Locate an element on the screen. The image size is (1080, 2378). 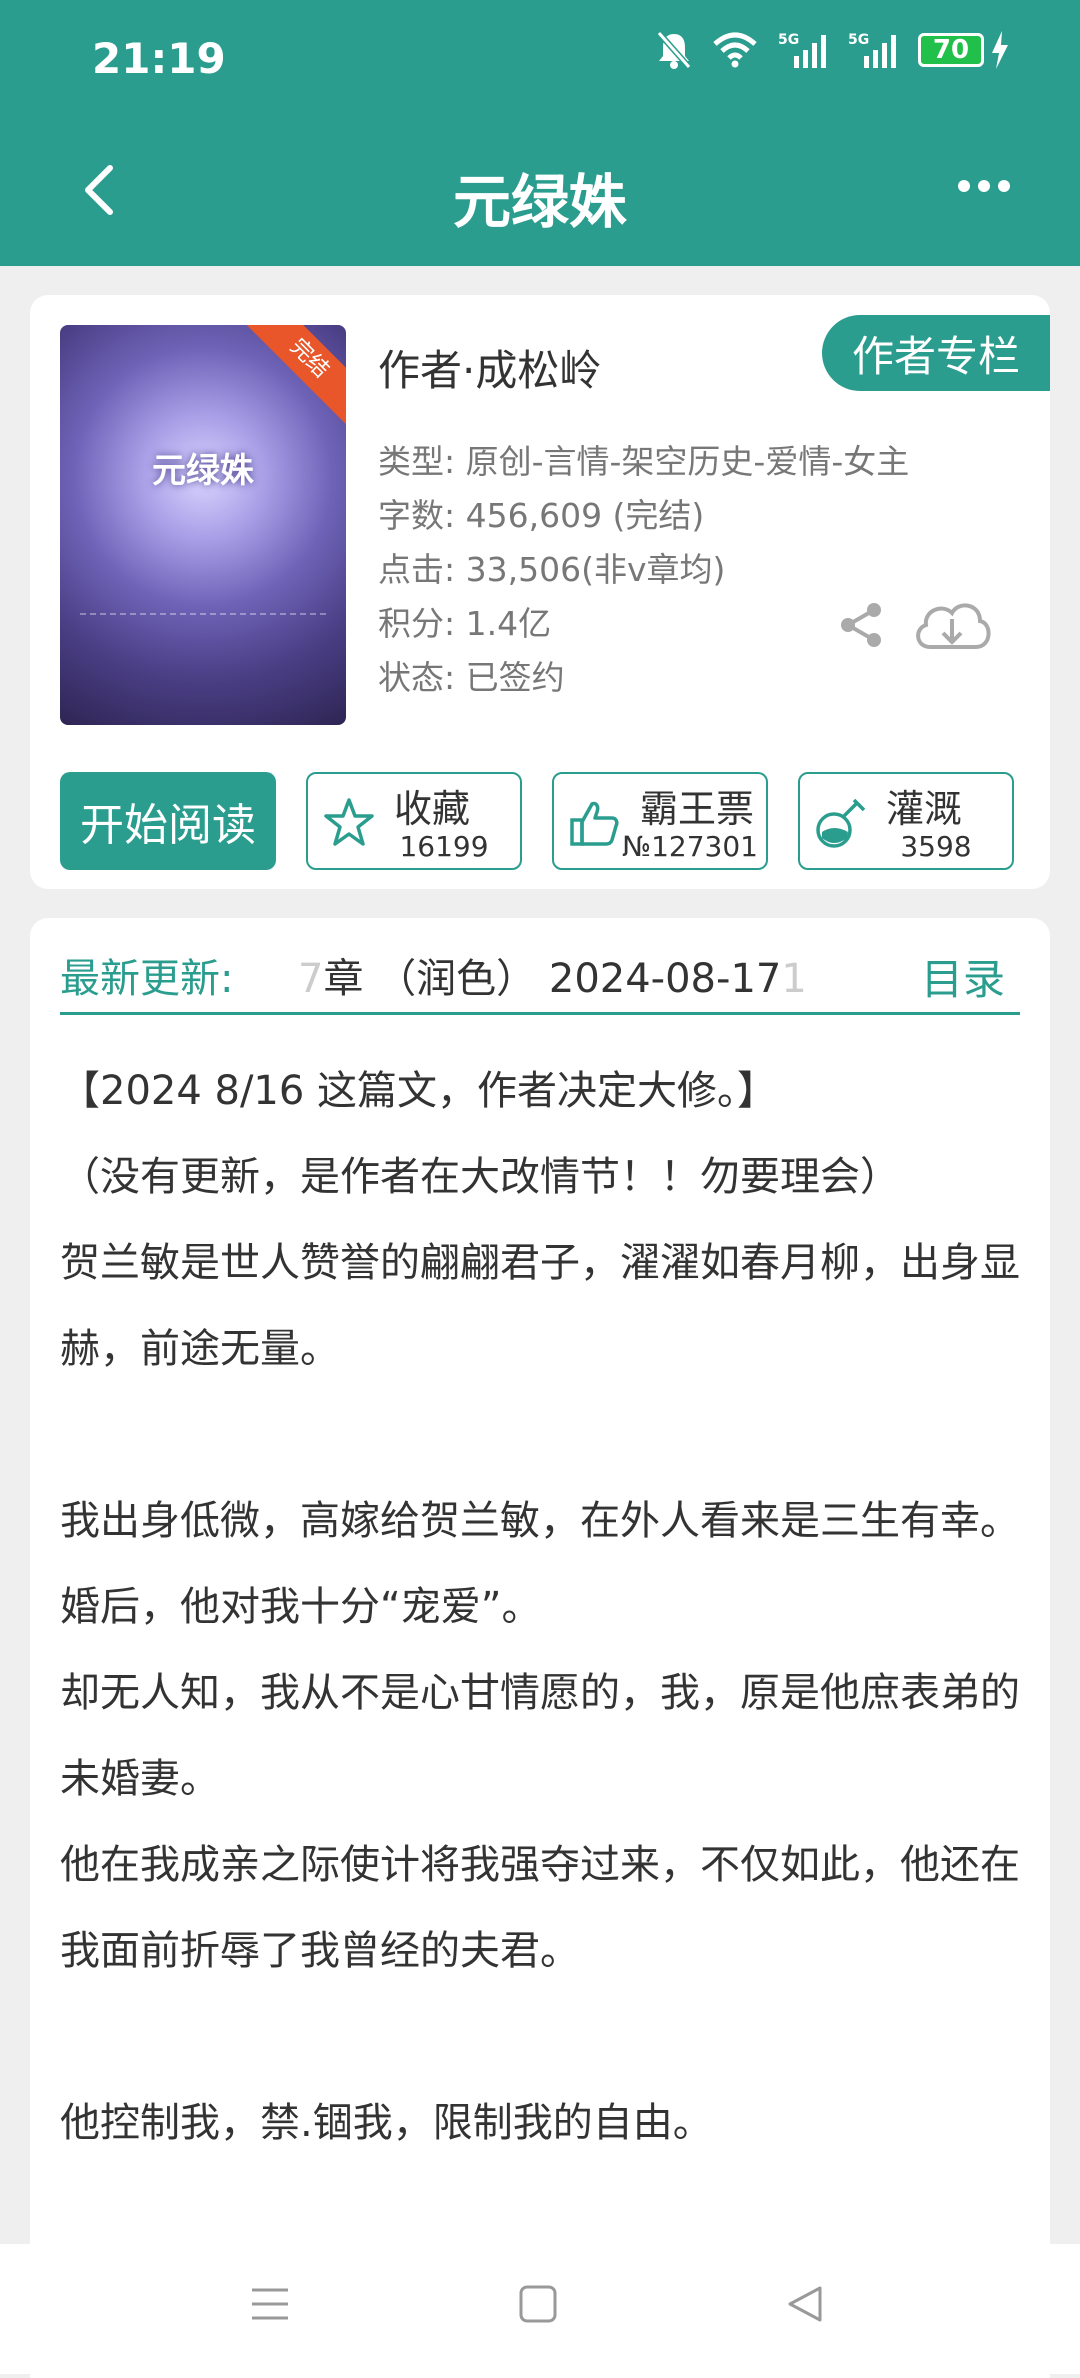
author-name: 作者·成松岭 is located at coordinates (489, 367).